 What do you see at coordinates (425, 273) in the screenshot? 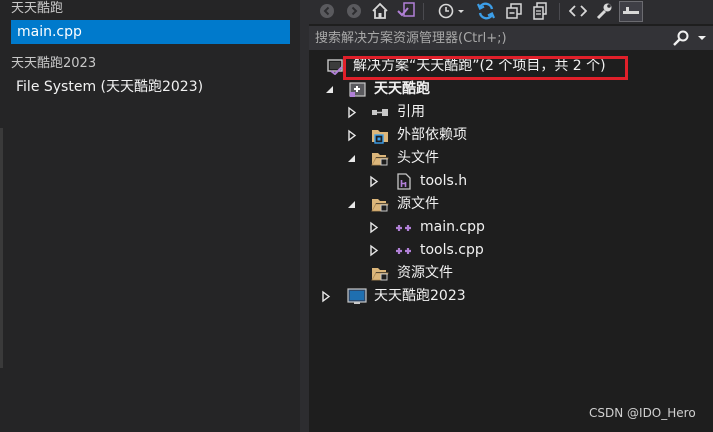
I see `resource-files-label: 资源文件` at bounding box center [425, 273].